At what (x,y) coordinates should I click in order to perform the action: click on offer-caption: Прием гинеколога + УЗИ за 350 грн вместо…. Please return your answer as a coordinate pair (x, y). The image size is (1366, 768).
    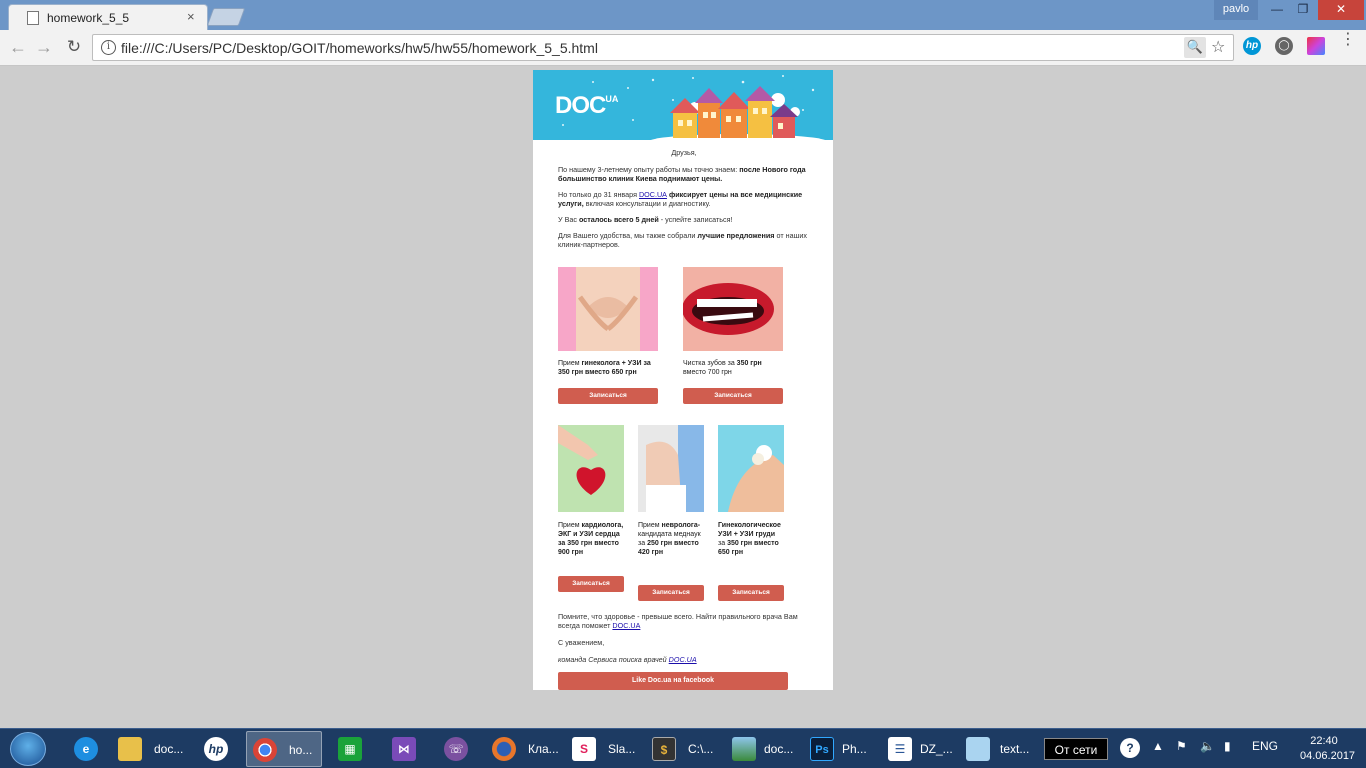
    Looking at the image, I should click on (604, 368).